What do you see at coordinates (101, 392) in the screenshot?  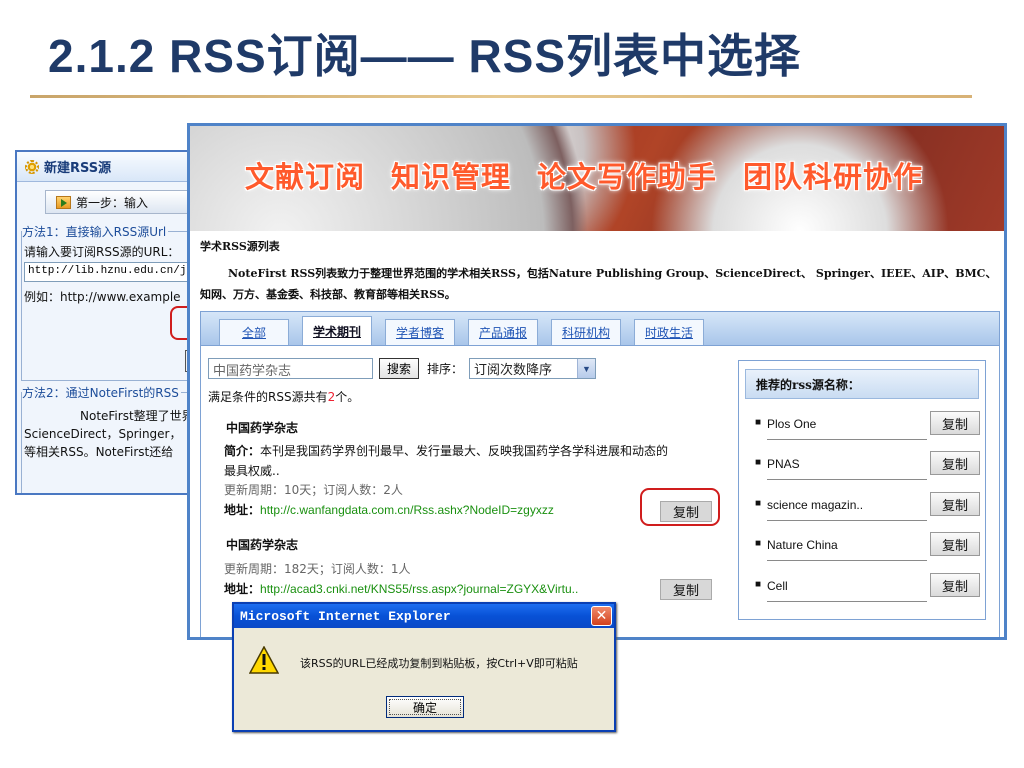 I see `method2-legend: 方法2：通过NoteFirst的RSS` at bounding box center [101, 392].